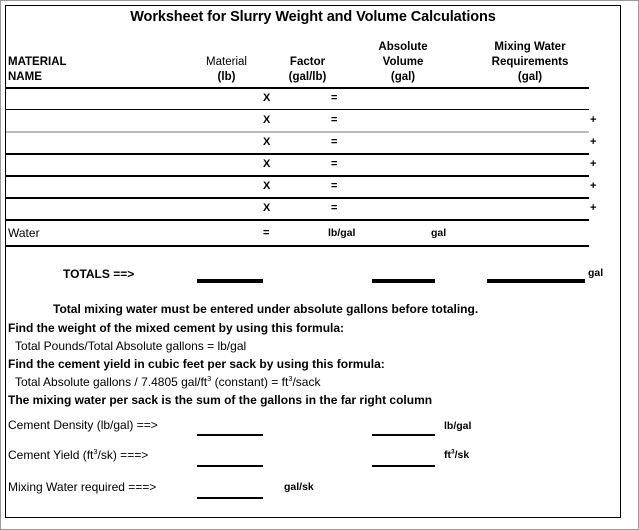  I want to click on header-bottom-rule, so click(297, 88).